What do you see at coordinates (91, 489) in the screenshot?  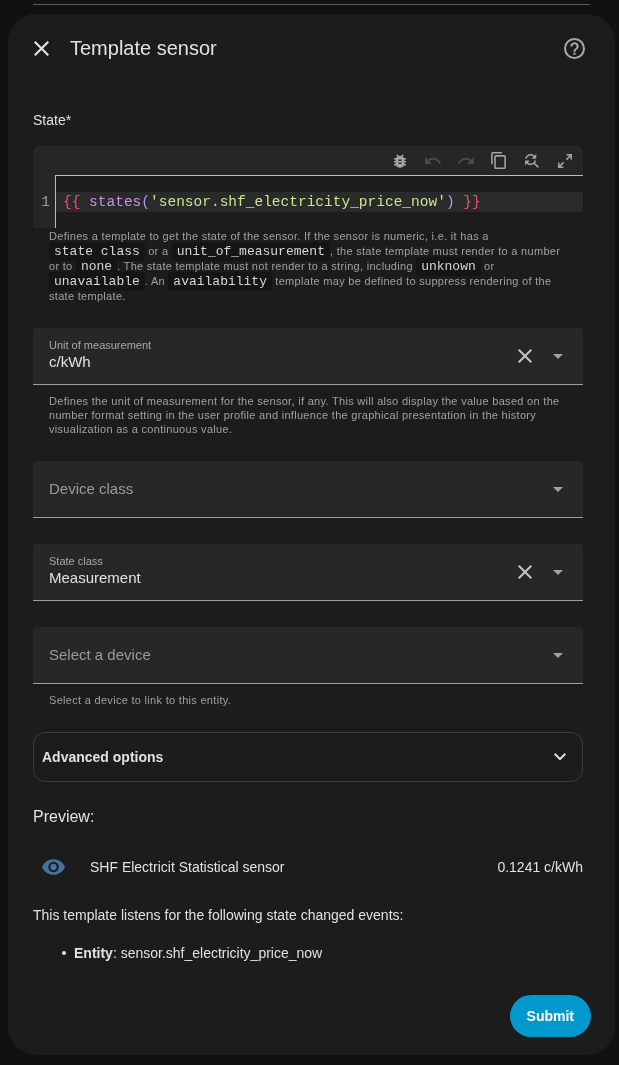 I see `field-placeholder: Device class` at bounding box center [91, 489].